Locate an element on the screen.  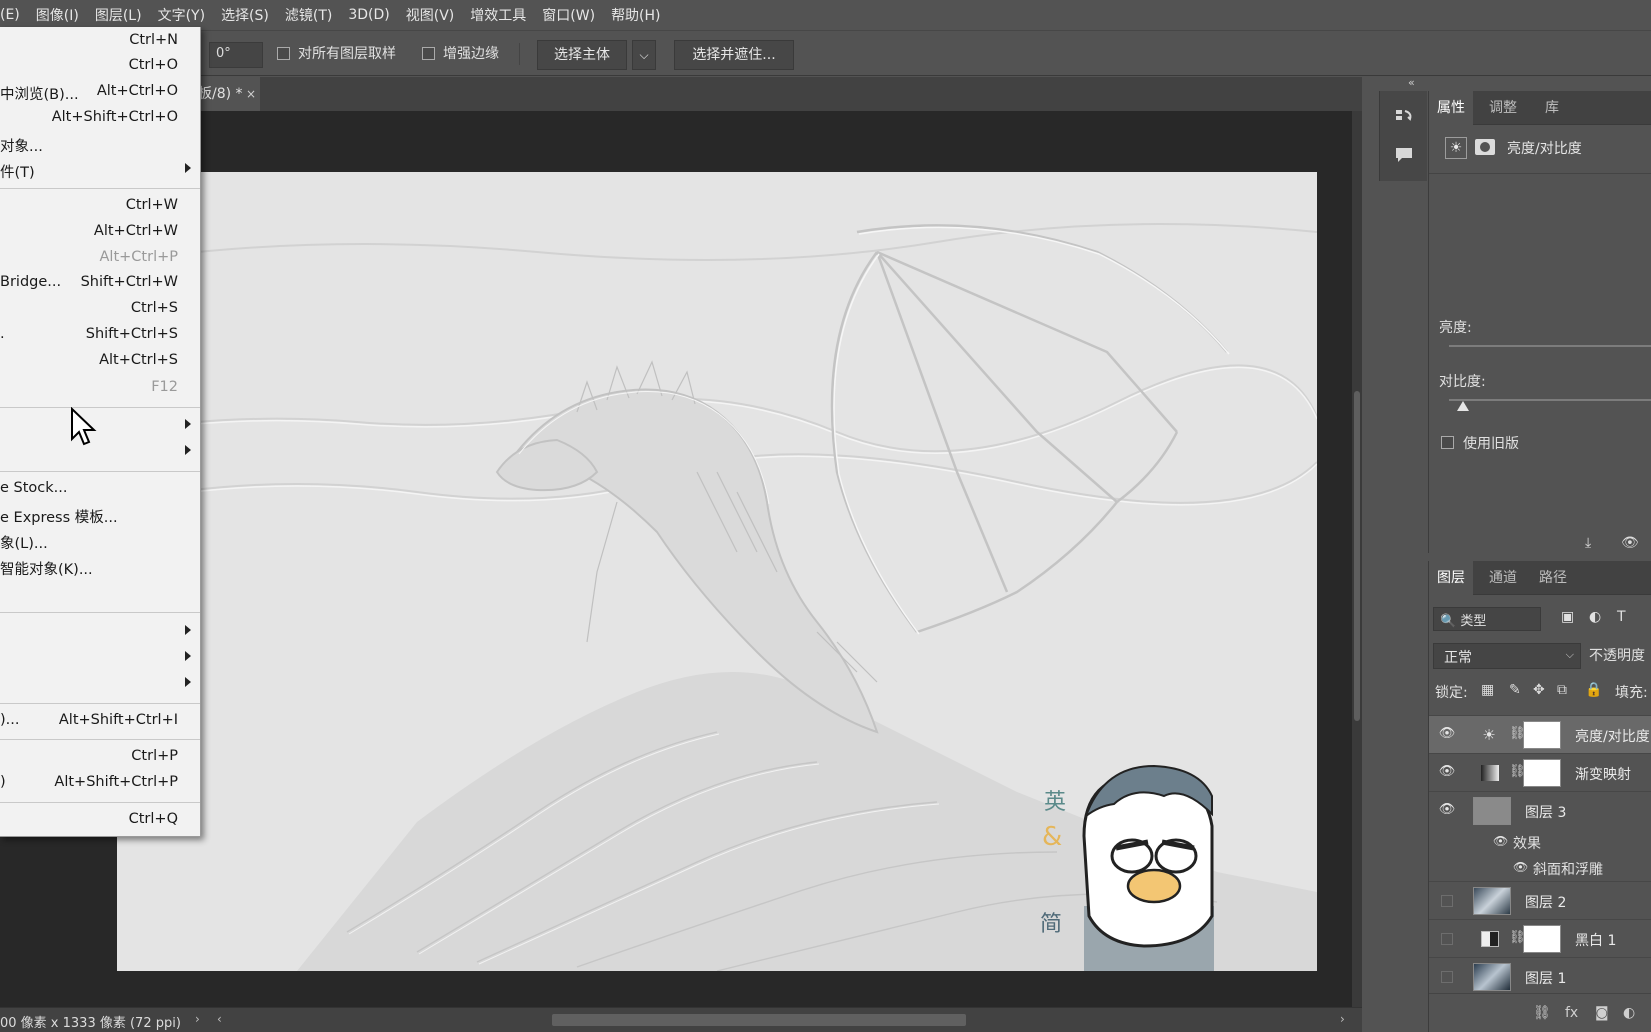
menu-item-recent-files: 件(T) is located at coordinates (100, 171).